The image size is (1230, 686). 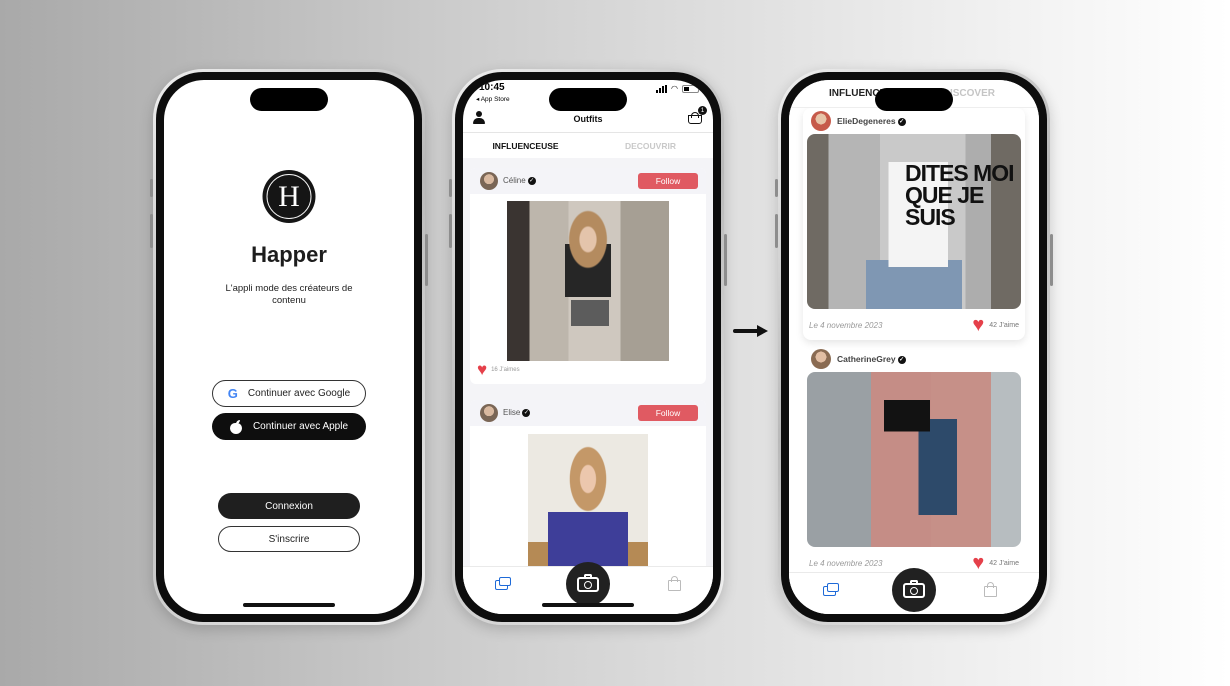 What do you see at coordinates (289, 539) in the screenshot?
I see `signup-button: S'inscrire` at bounding box center [289, 539].